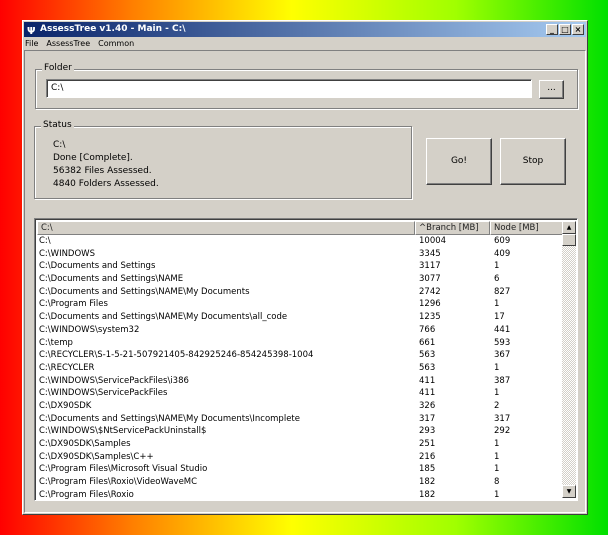 The image size is (608, 535). Describe the element at coordinates (430, 304) in the screenshot. I see `cell-branch-mb: 1296` at that location.